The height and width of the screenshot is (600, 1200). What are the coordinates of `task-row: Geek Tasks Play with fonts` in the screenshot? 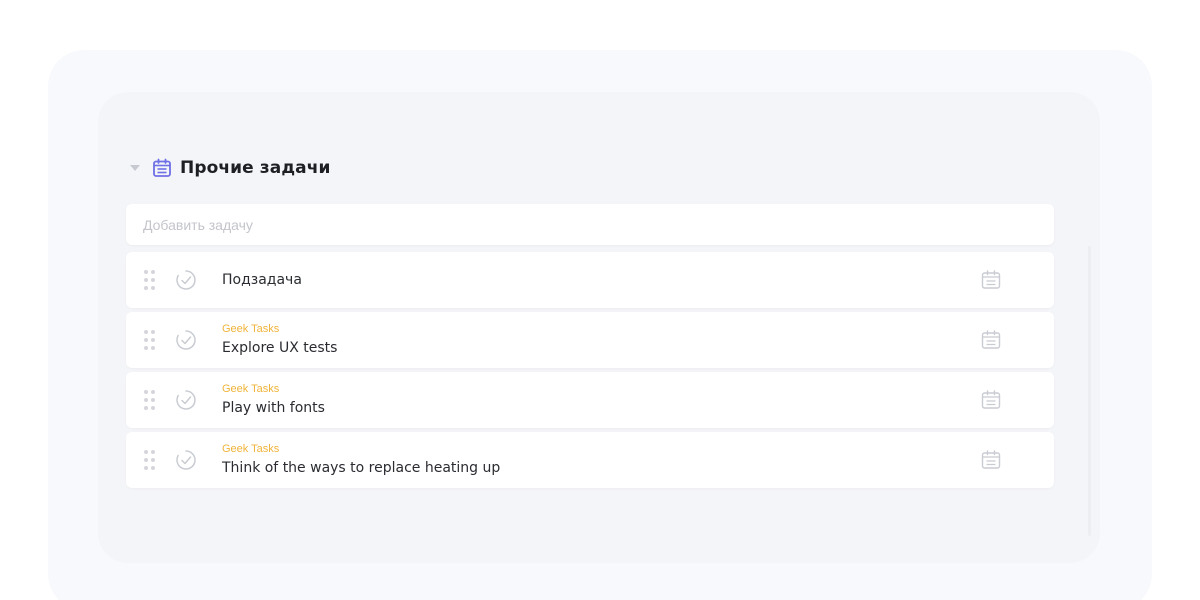 It's located at (590, 400).